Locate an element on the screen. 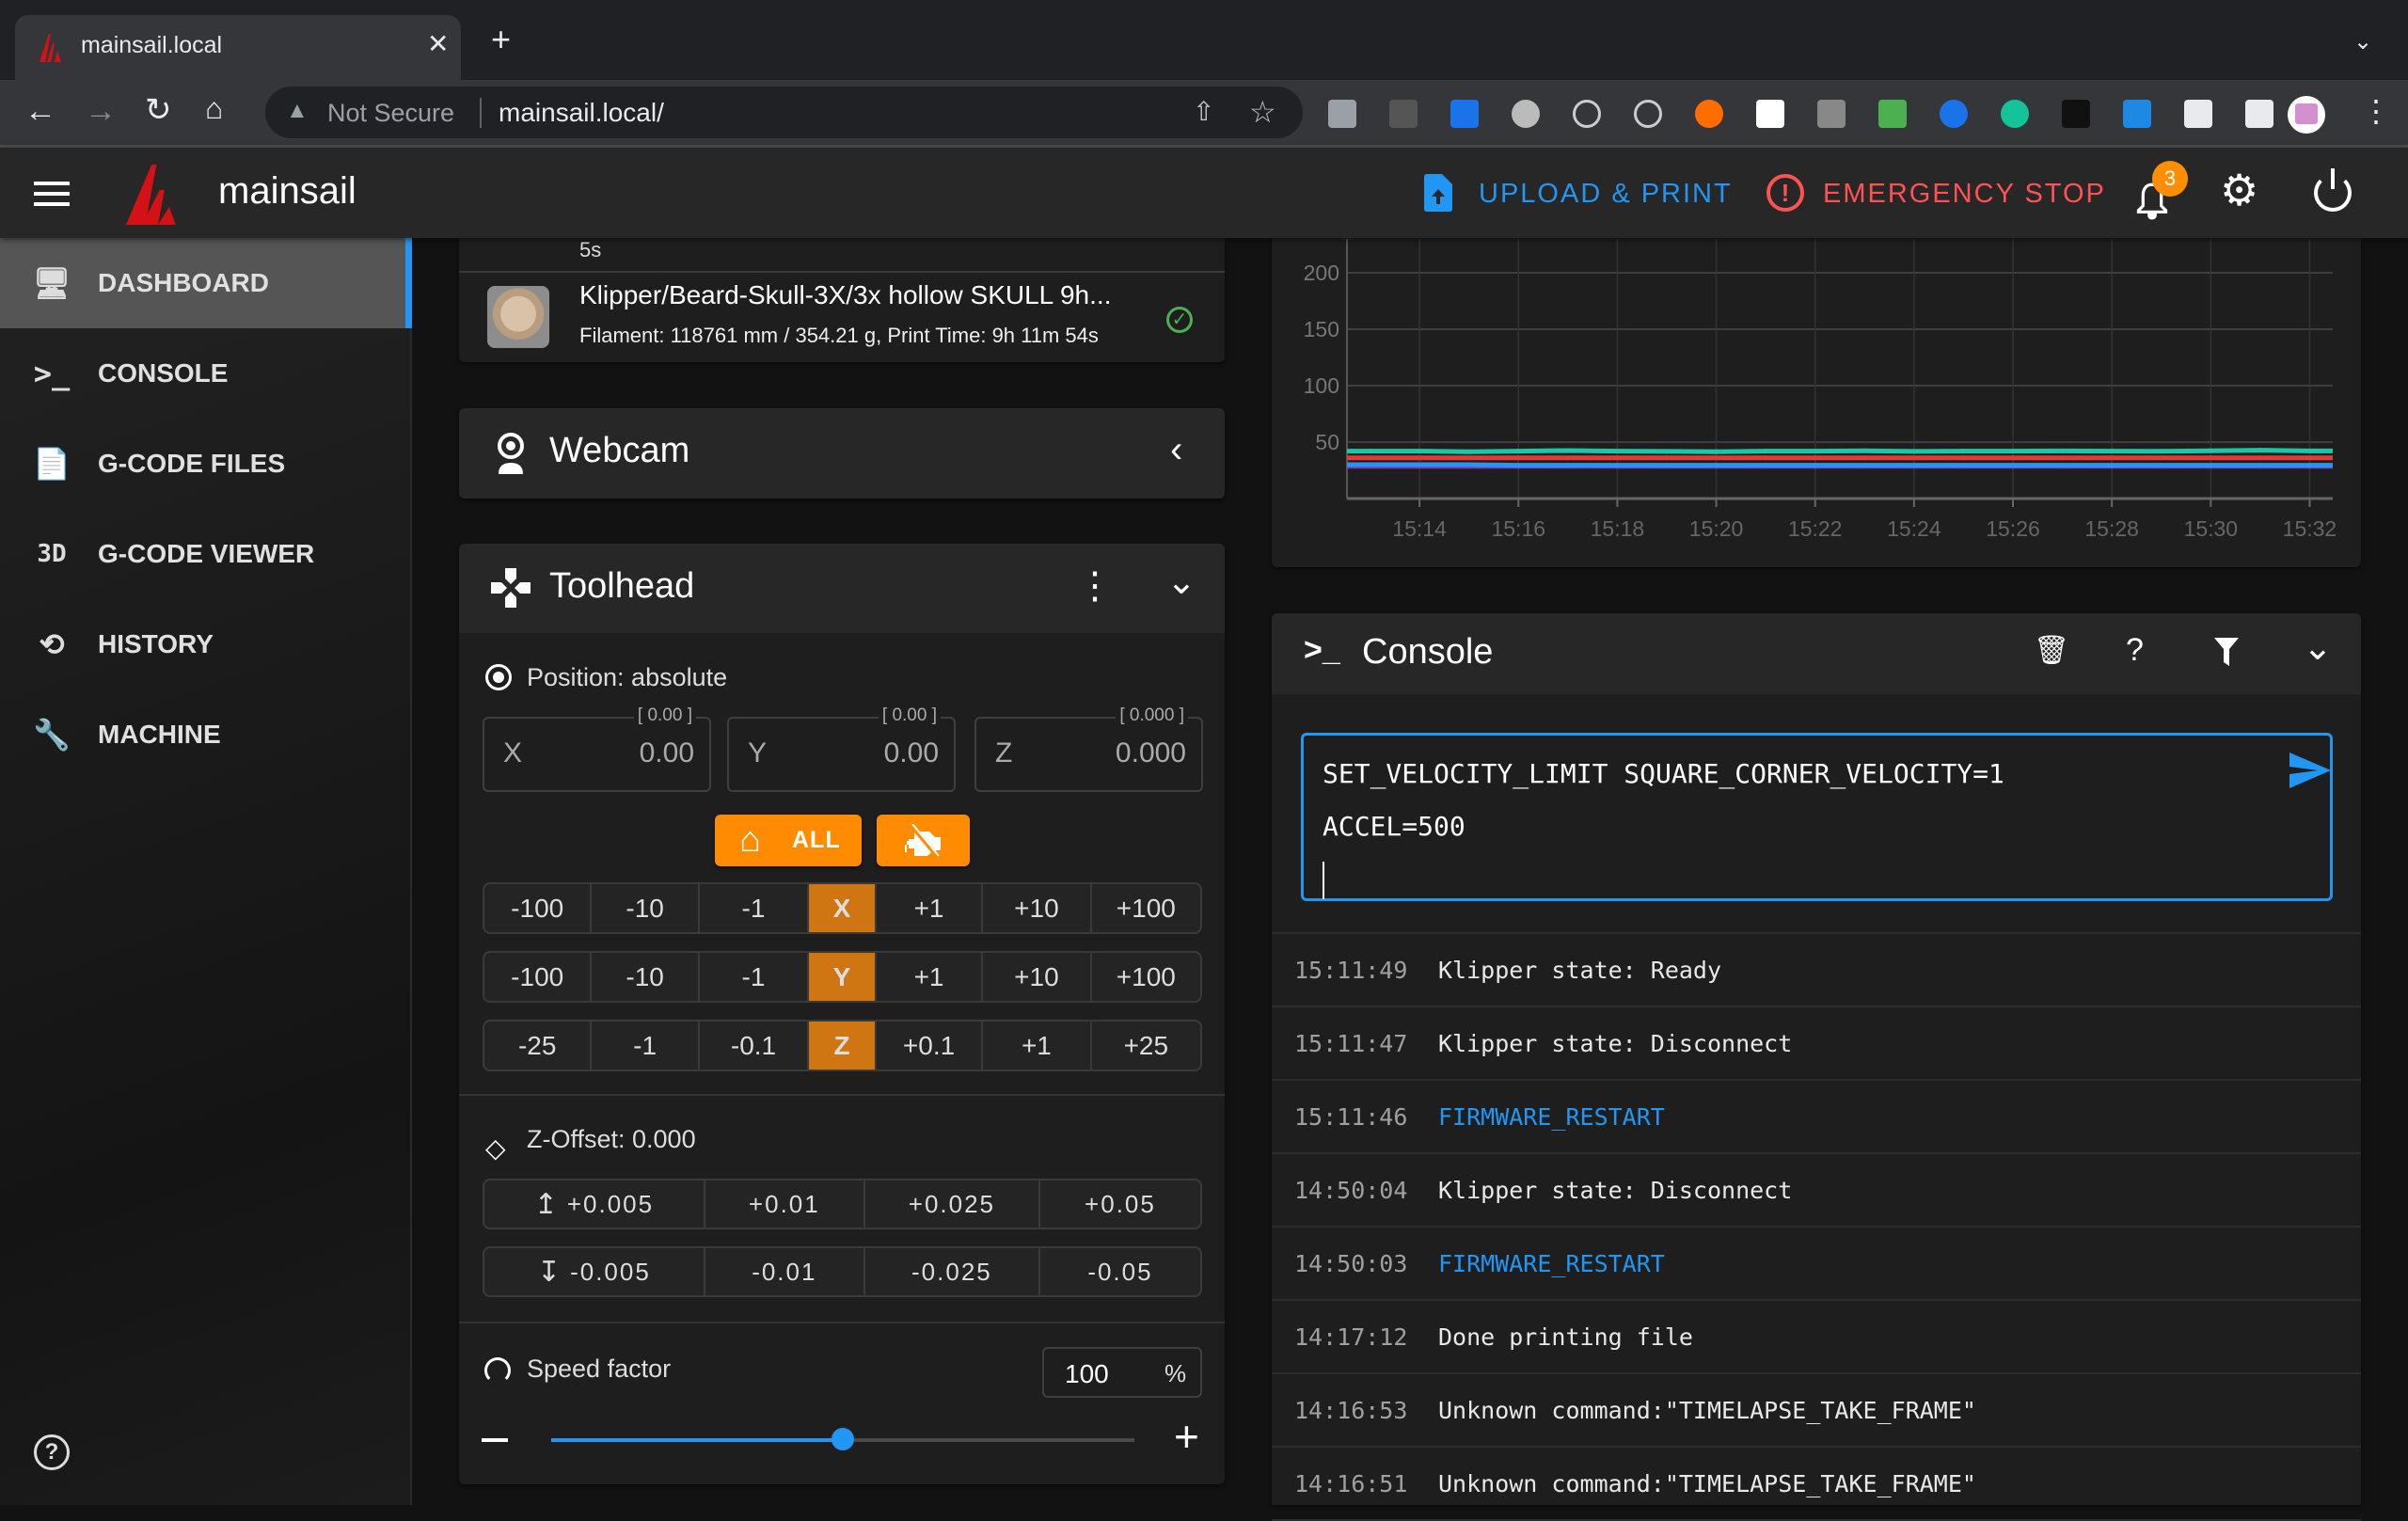  back-icon: ← is located at coordinates (40, 111).